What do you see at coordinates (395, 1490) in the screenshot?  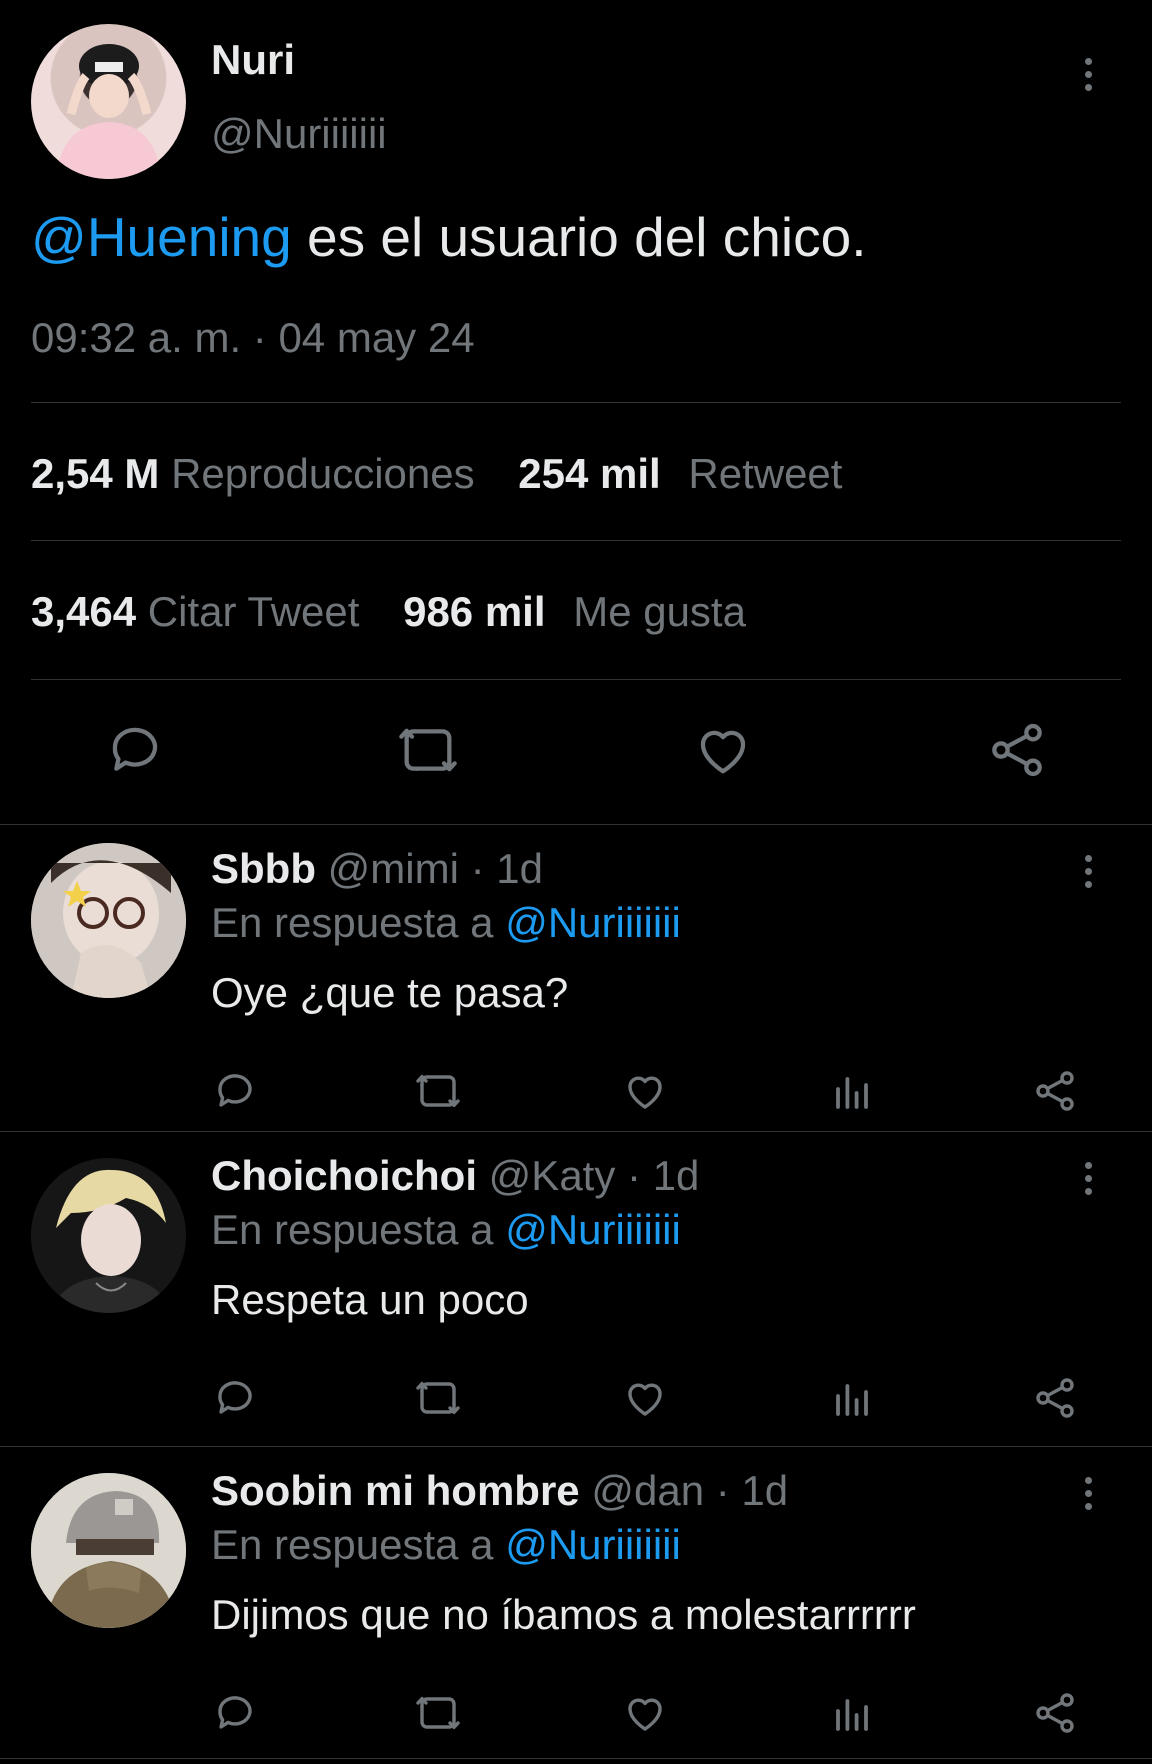 I see `reply-author-name: Soobin mi hombre` at bounding box center [395, 1490].